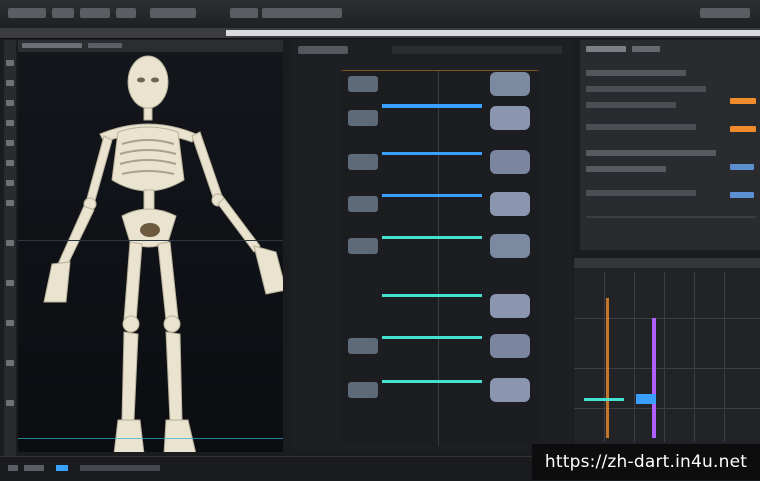  What do you see at coordinates (667, 353) in the screenshot?
I see `timeline-panel` at bounding box center [667, 353].